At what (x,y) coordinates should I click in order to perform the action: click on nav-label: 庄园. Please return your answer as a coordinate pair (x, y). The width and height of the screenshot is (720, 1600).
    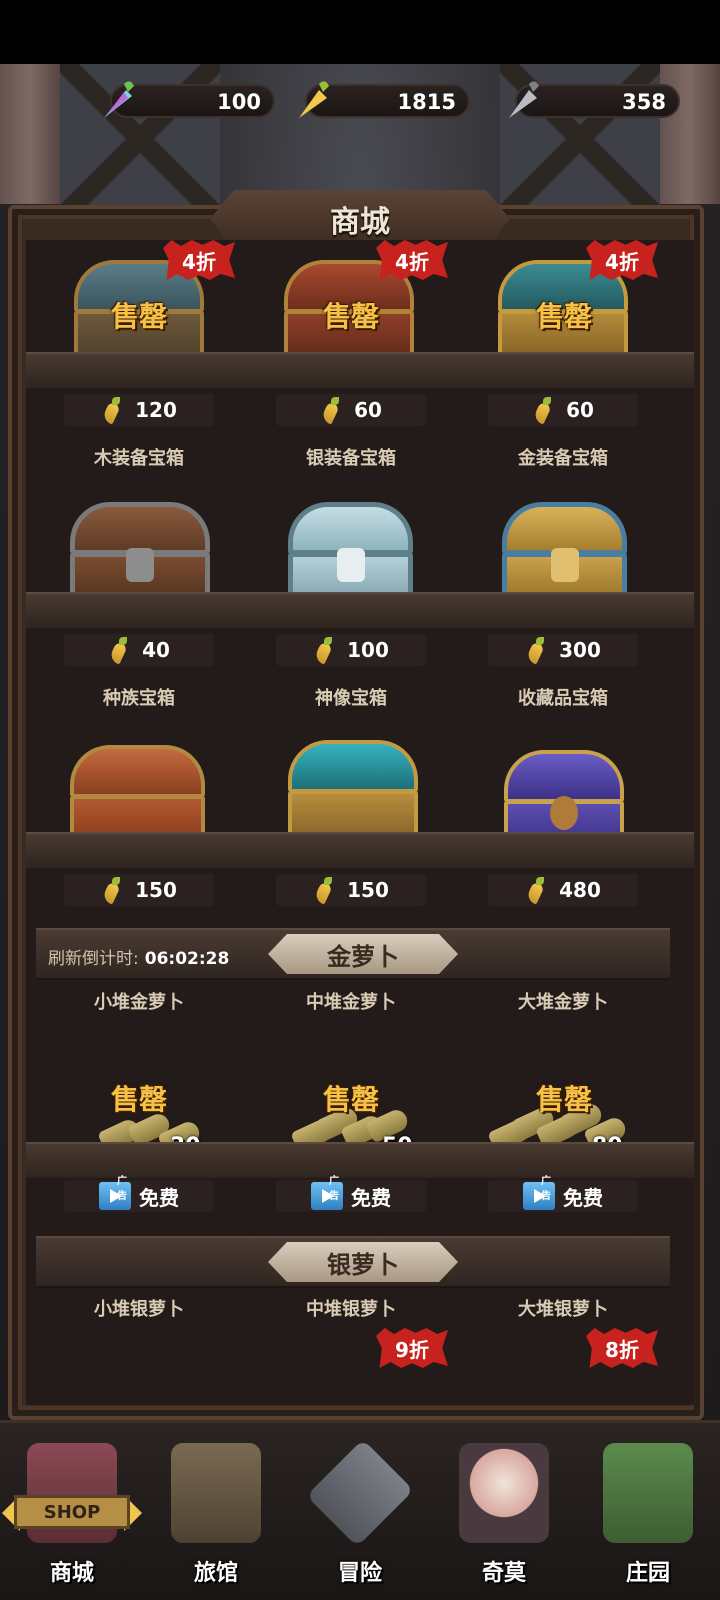
    Looking at the image, I should click on (647, 1573).